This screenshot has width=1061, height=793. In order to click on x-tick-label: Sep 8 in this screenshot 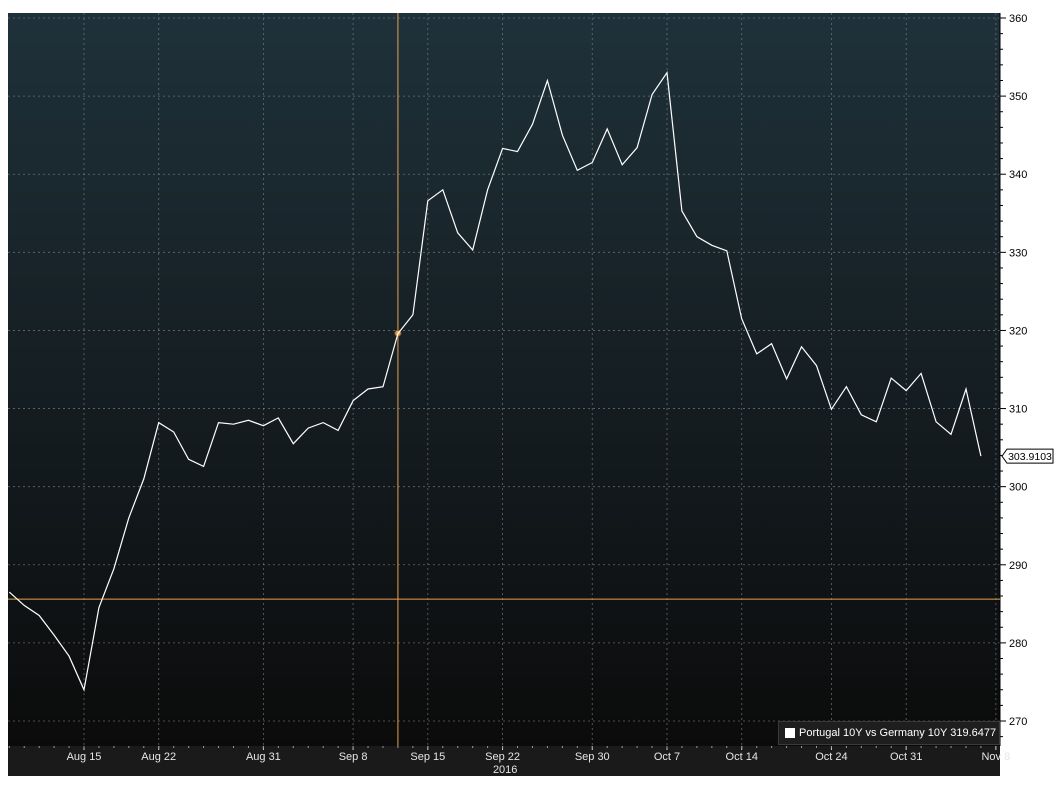, I will do `click(353, 757)`.